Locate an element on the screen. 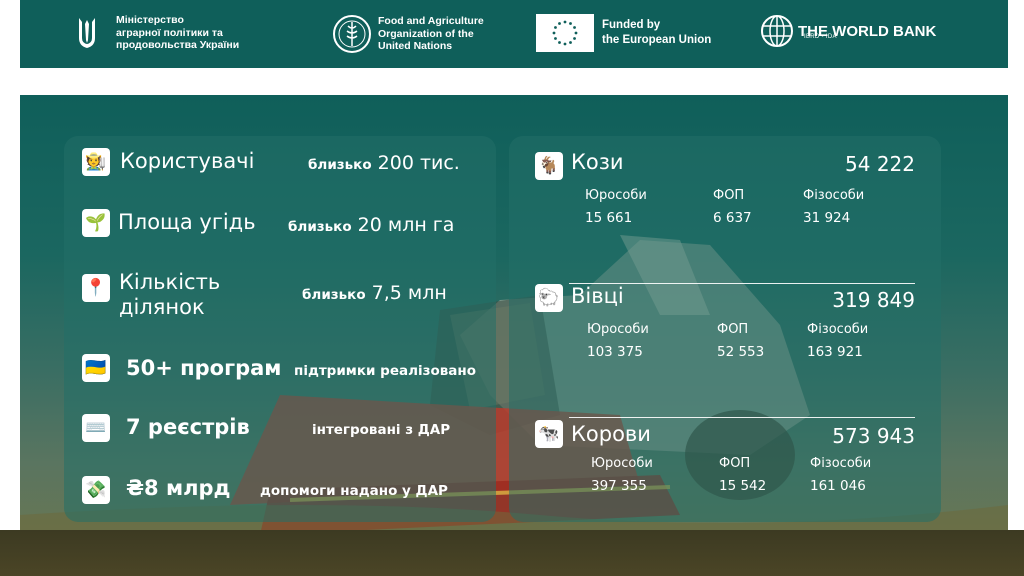 The height and width of the screenshot is (576, 1024). globe-icon is located at coordinates (777, 31).